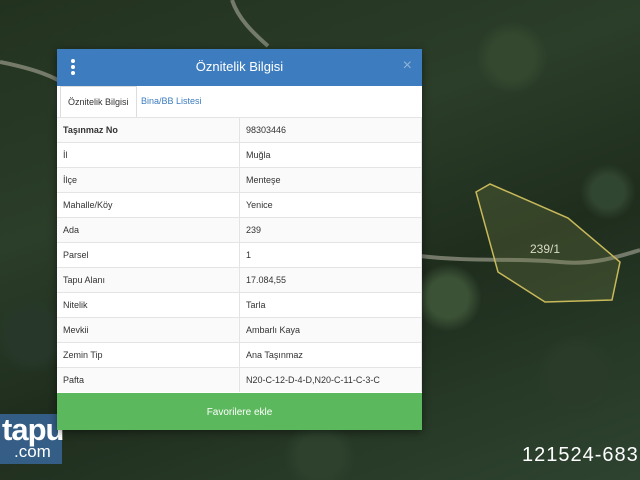 The width and height of the screenshot is (640, 480). I want to click on attribute-key: Nitelik, so click(148, 305).